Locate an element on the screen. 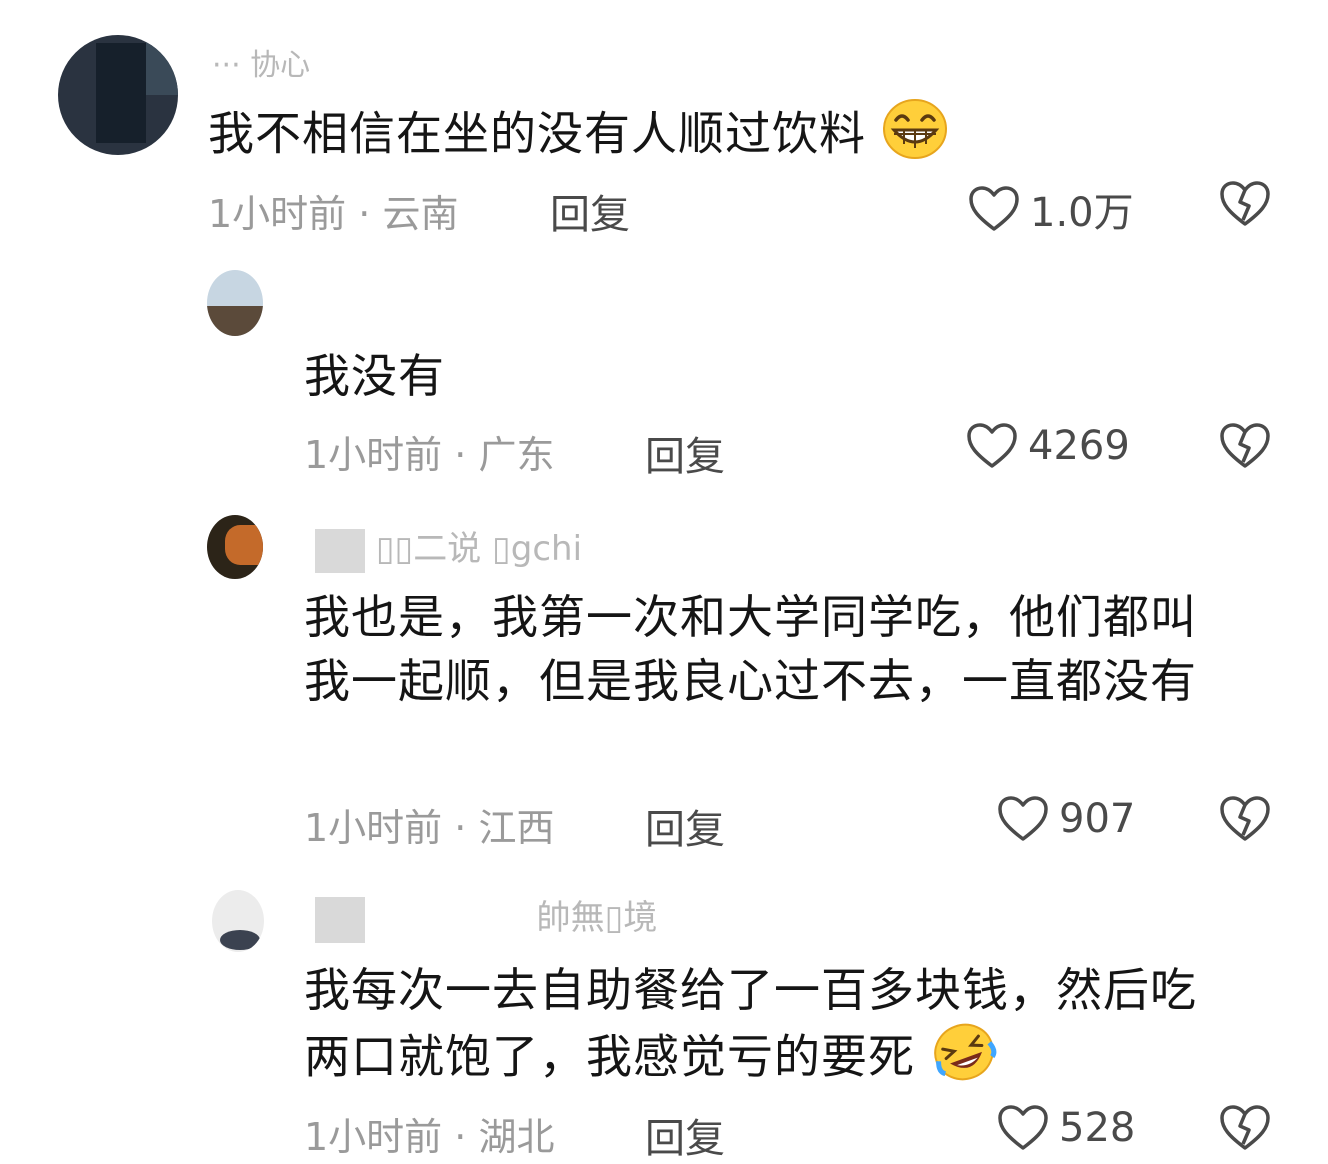 This screenshot has width=1328, height=1164. like-button: 1.0万 is located at coordinates (1051, 209).